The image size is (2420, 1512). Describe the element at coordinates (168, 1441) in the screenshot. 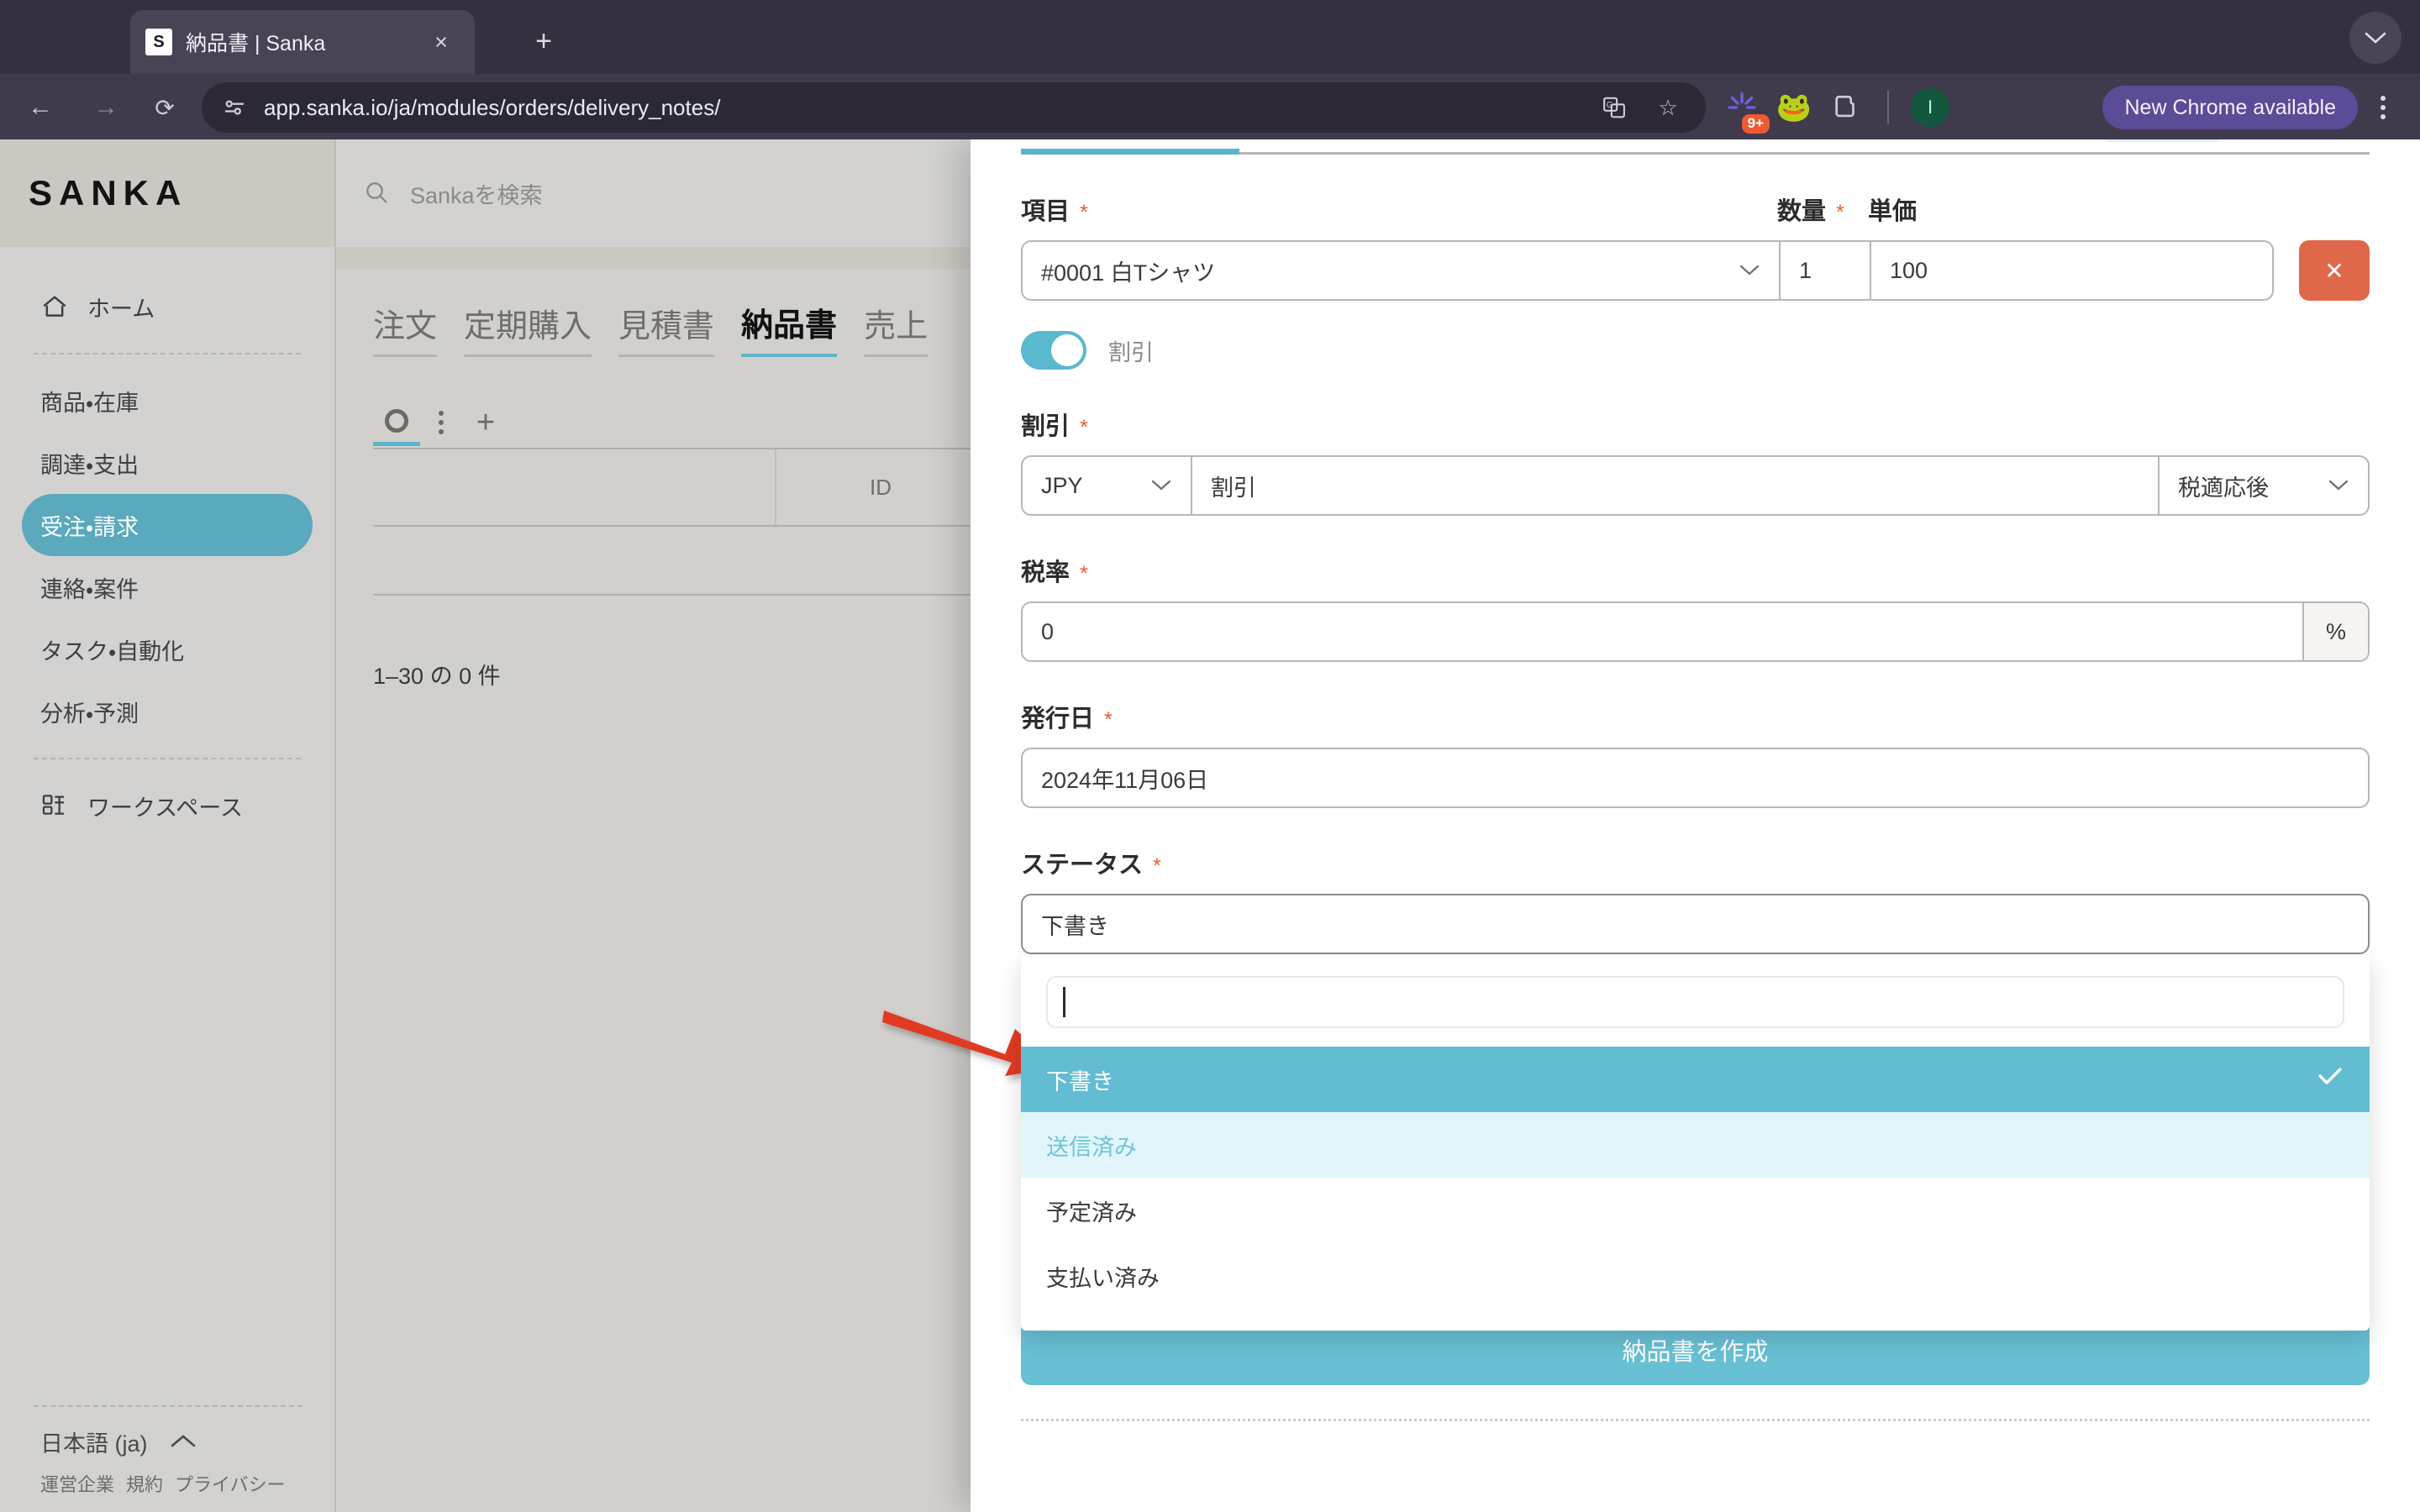

I see `language-selector: 日本語 (ja)` at that location.